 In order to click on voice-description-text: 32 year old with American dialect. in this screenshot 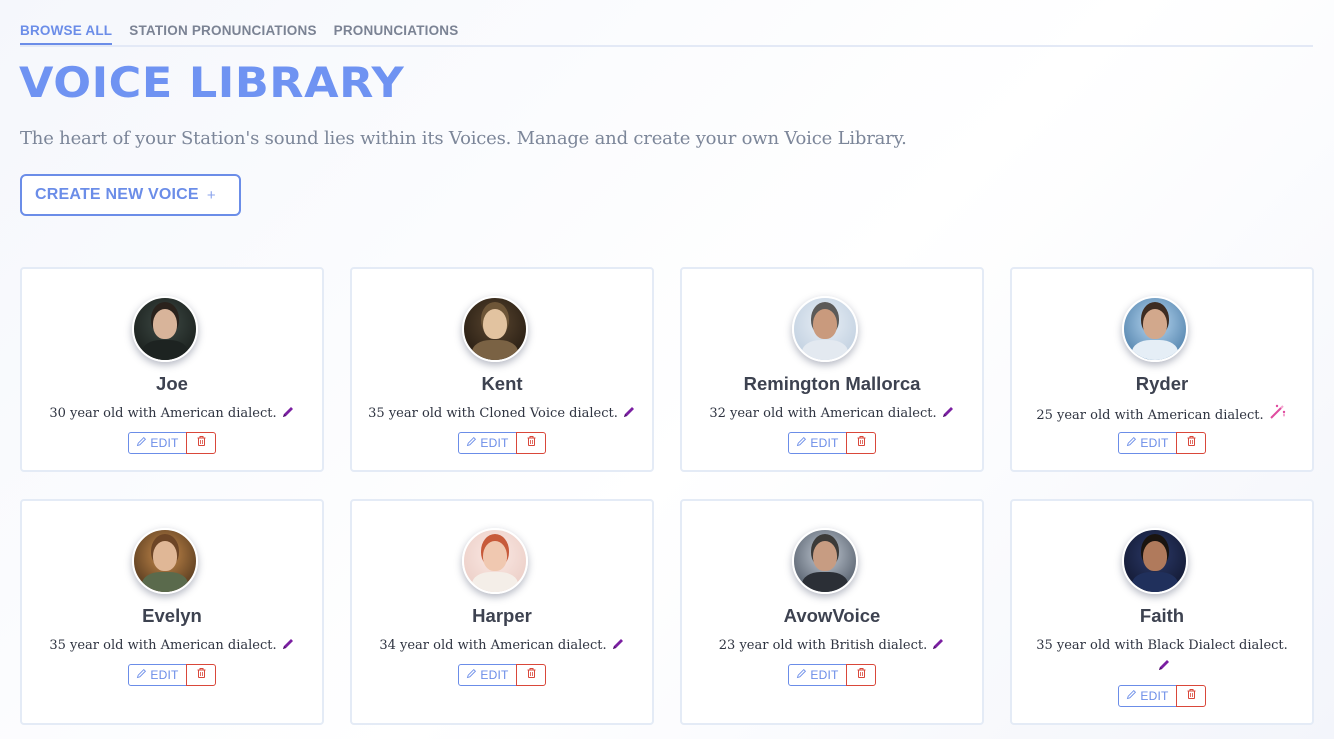, I will do `click(823, 413)`.